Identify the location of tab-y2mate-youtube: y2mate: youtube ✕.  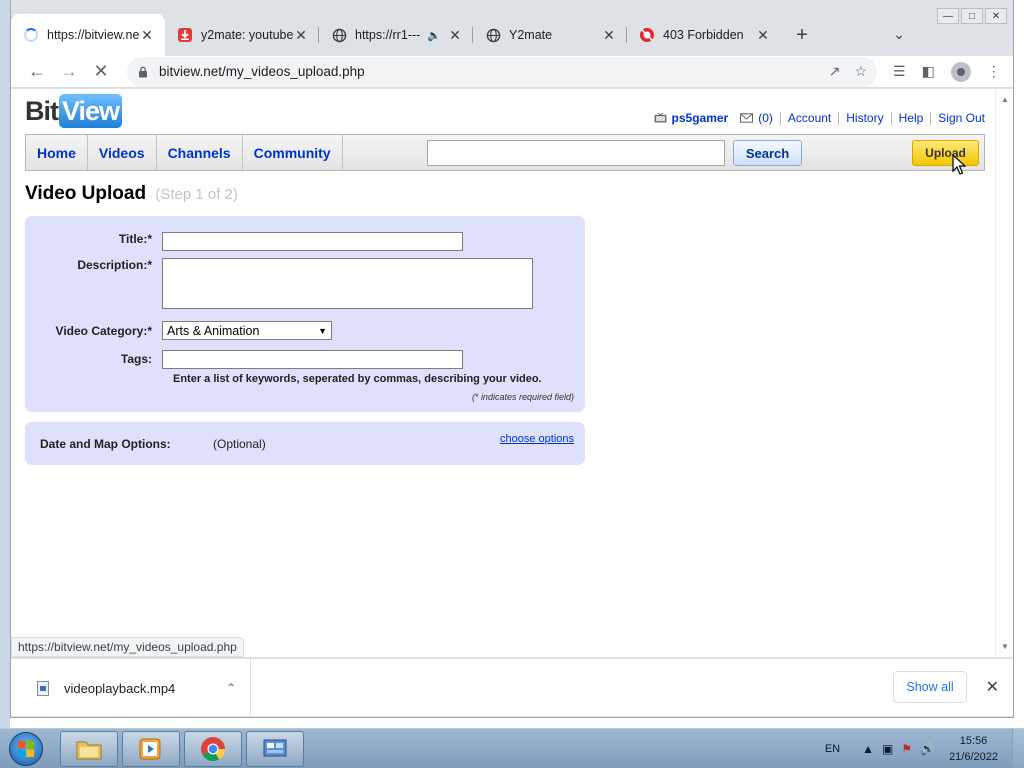
(242, 35).